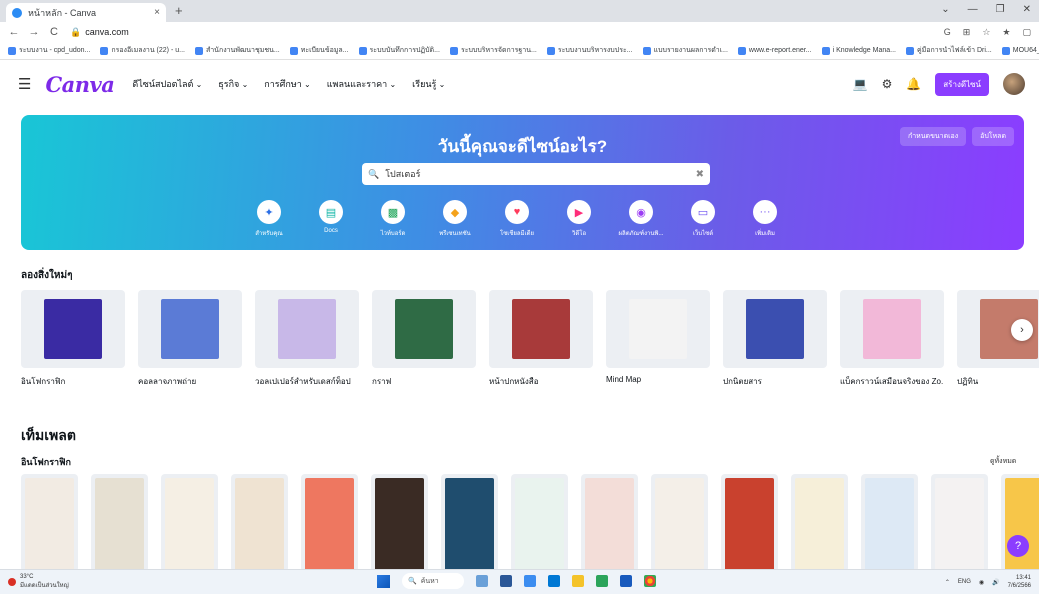 Image resolution: width=1039 pixels, height=594 pixels. Describe the element at coordinates (287, 84) in the screenshot. I see `nav-education: การศึกษา` at that location.